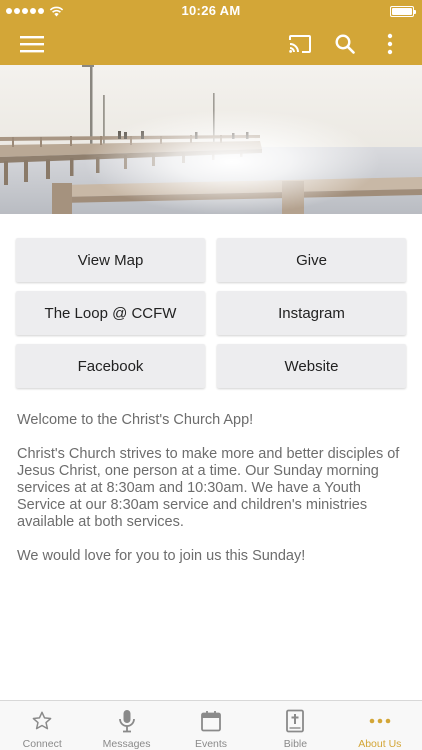  Describe the element at coordinates (211, 744) in the screenshot. I see `tab-label: Events` at that location.